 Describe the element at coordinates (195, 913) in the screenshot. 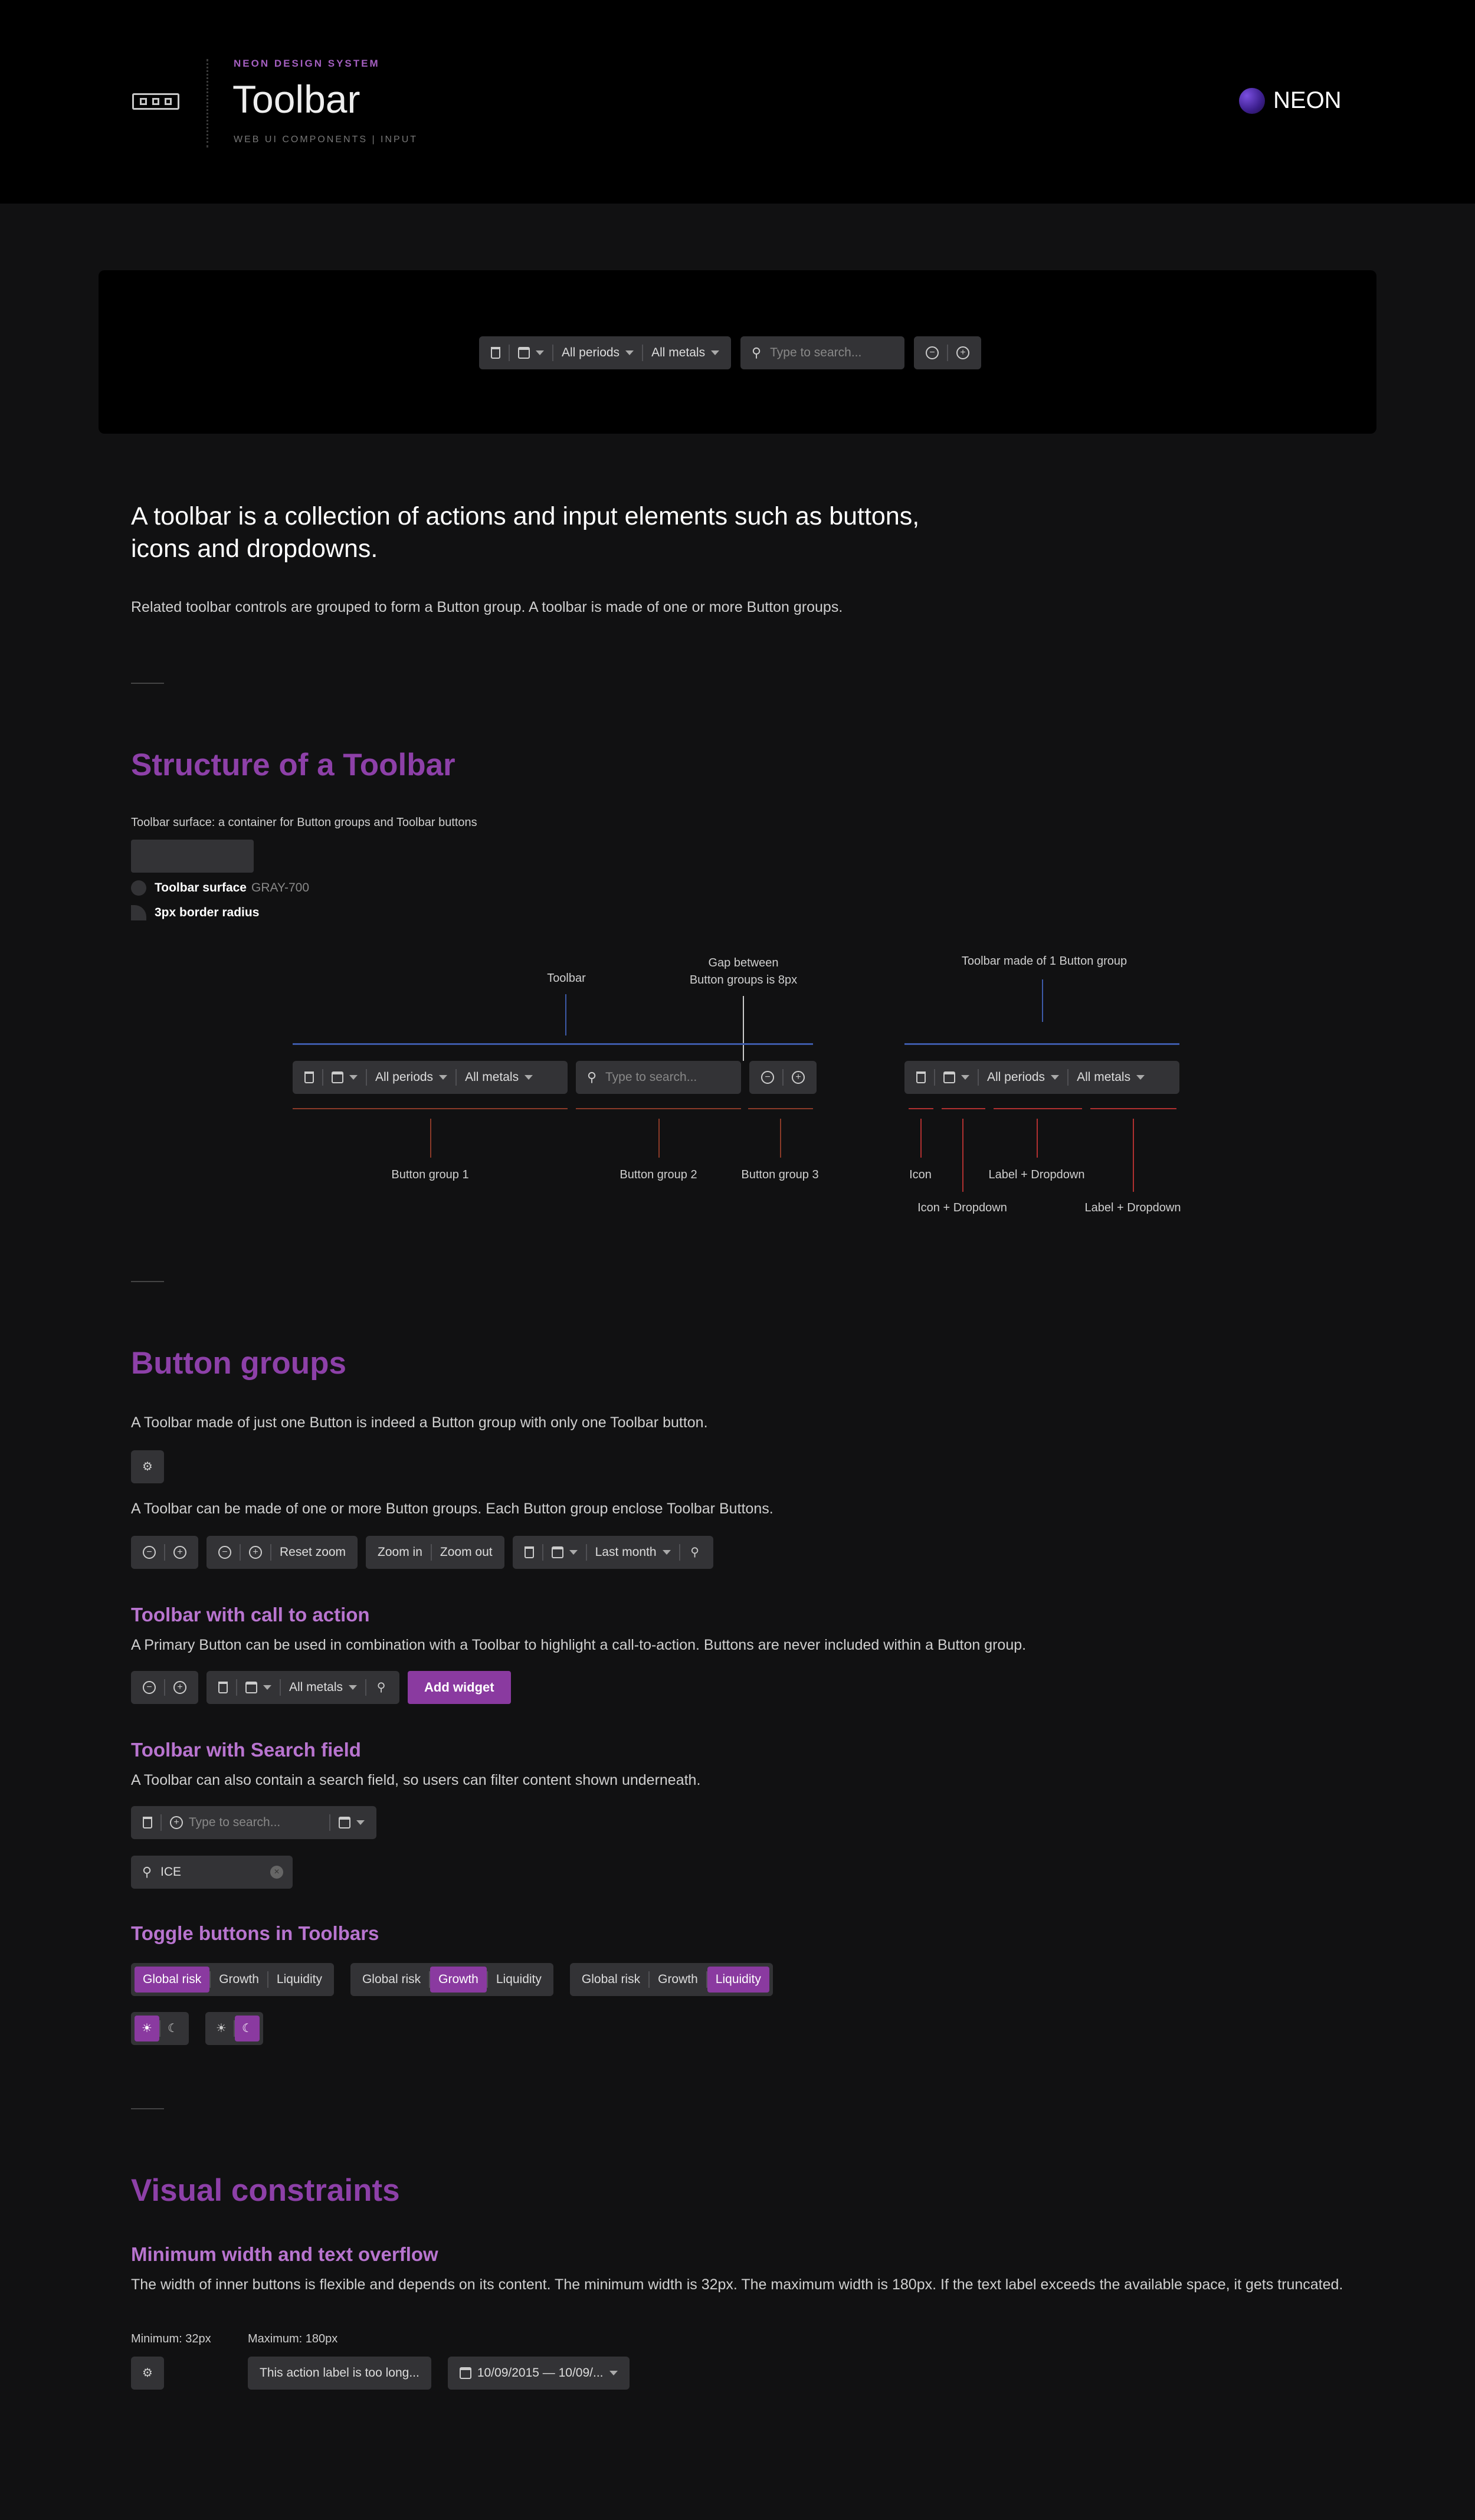

I see `radius-legend: 3px border radius` at that location.